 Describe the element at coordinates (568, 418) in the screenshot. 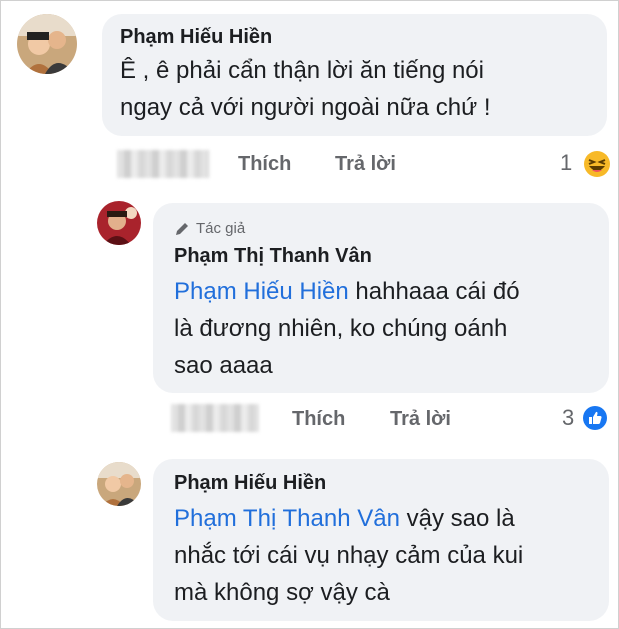

I see `reaction-count: 3` at that location.